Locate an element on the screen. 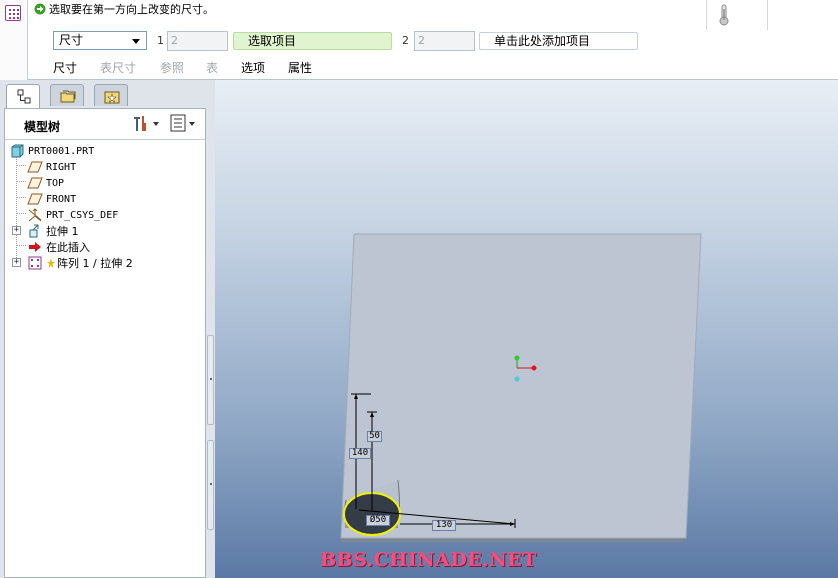 Image resolution: width=838 pixels, height=578 pixels. tab-table-dimensions: 表尺寸 is located at coordinates (118, 67).